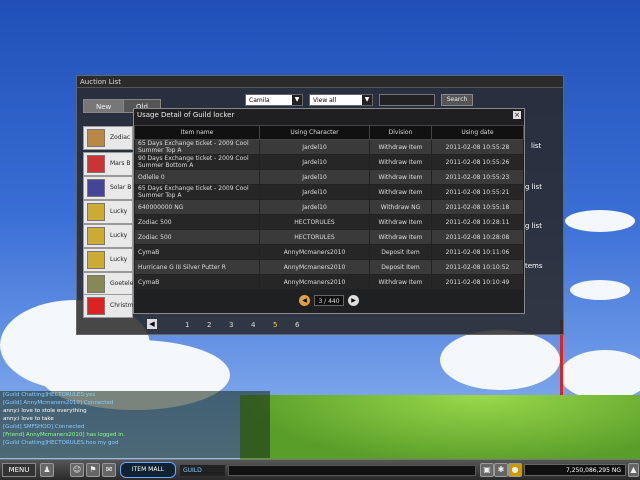  What do you see at coordinates (352, 470) in the screenshot?
I see `chat-input` at bounding box center [352, 470].